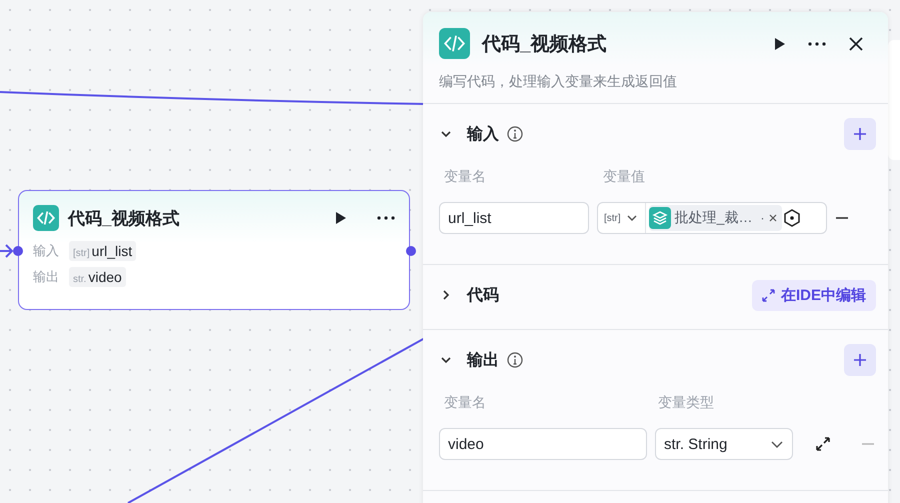 This screenshot has width=900, height=503. I want to click on name-field: url_list, so click(514, 218).